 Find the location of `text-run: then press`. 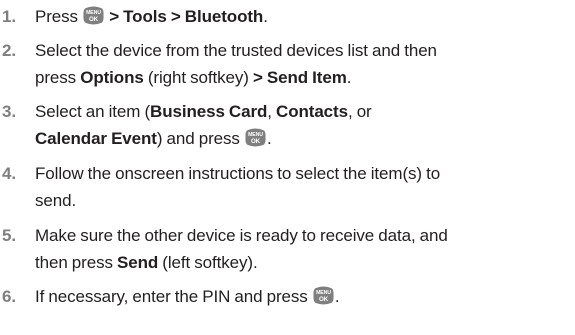

text-run: then press is located at coordinates (76, 262).